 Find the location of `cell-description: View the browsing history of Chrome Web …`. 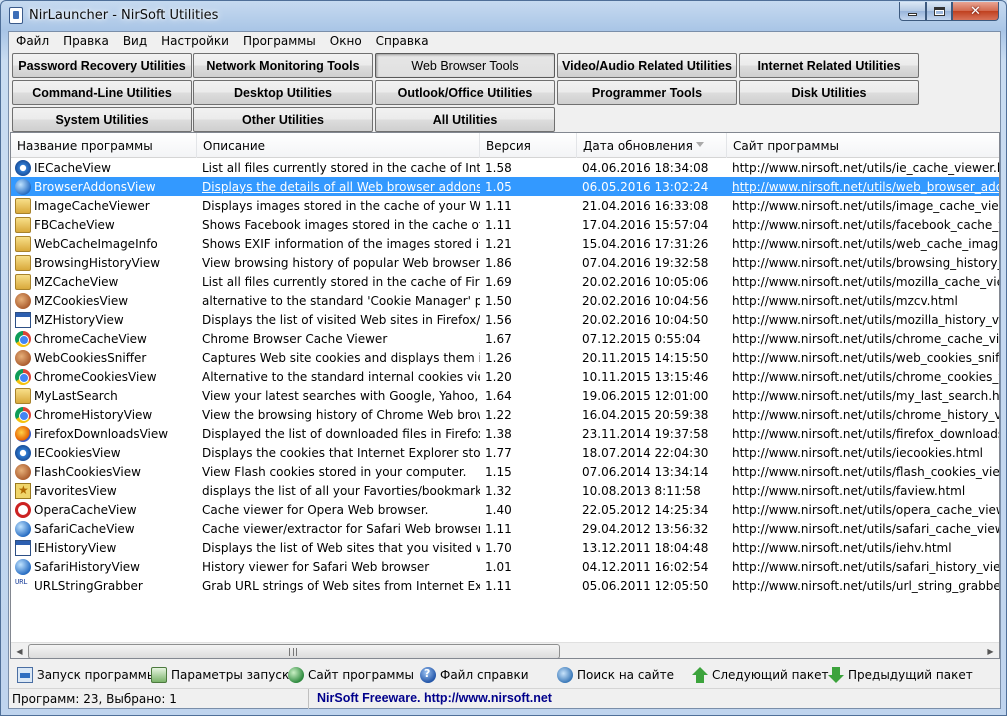

cell-description: View the browsing history of Chrome Web … is located at coordinates (338, 415).